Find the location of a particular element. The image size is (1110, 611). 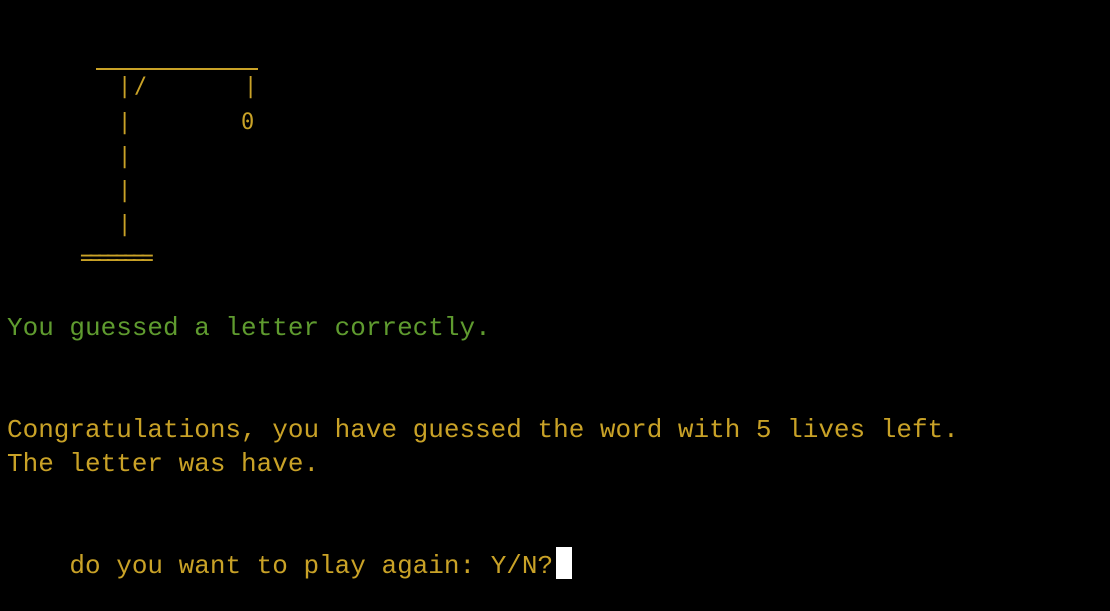

gallows-base: ======== is located at coordinates (117, 258).